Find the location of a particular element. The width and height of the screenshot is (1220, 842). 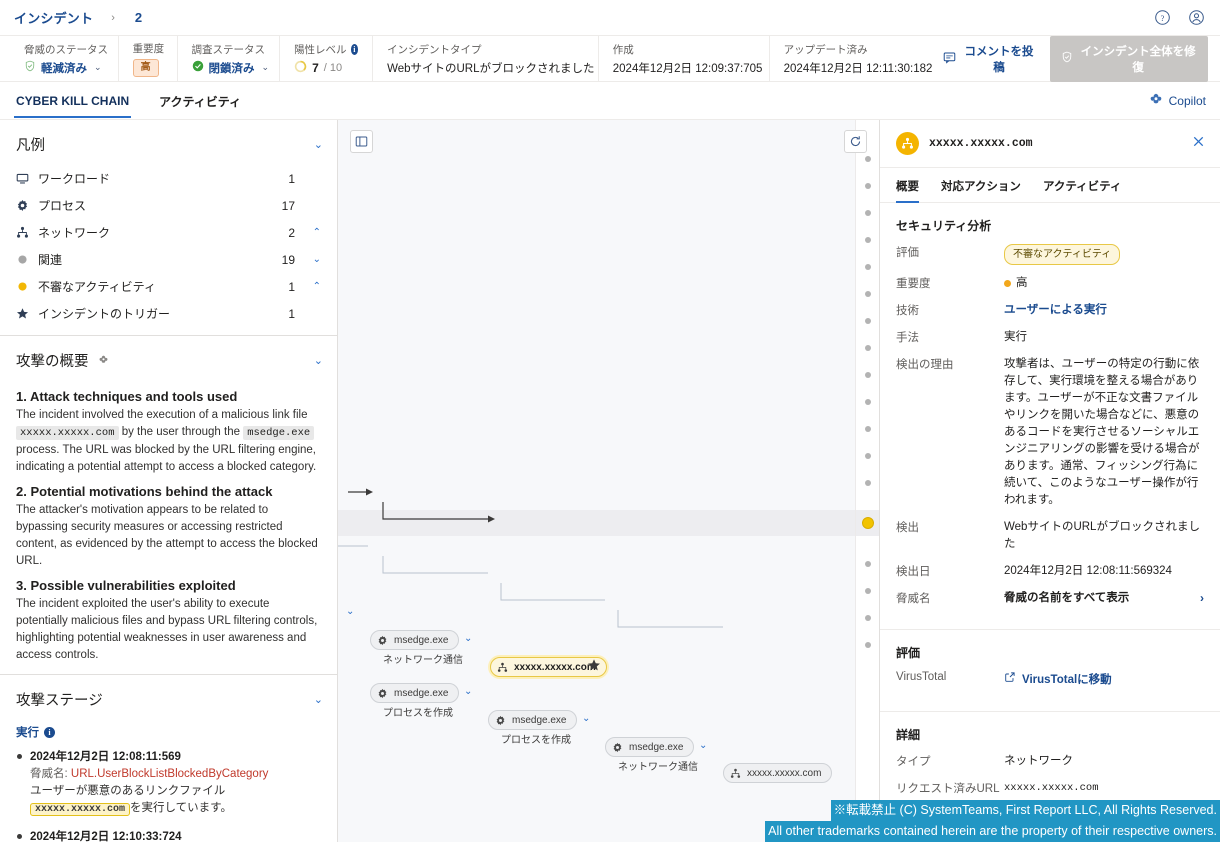

legend-item-label: 関連 is located at coordinates (50, 260).